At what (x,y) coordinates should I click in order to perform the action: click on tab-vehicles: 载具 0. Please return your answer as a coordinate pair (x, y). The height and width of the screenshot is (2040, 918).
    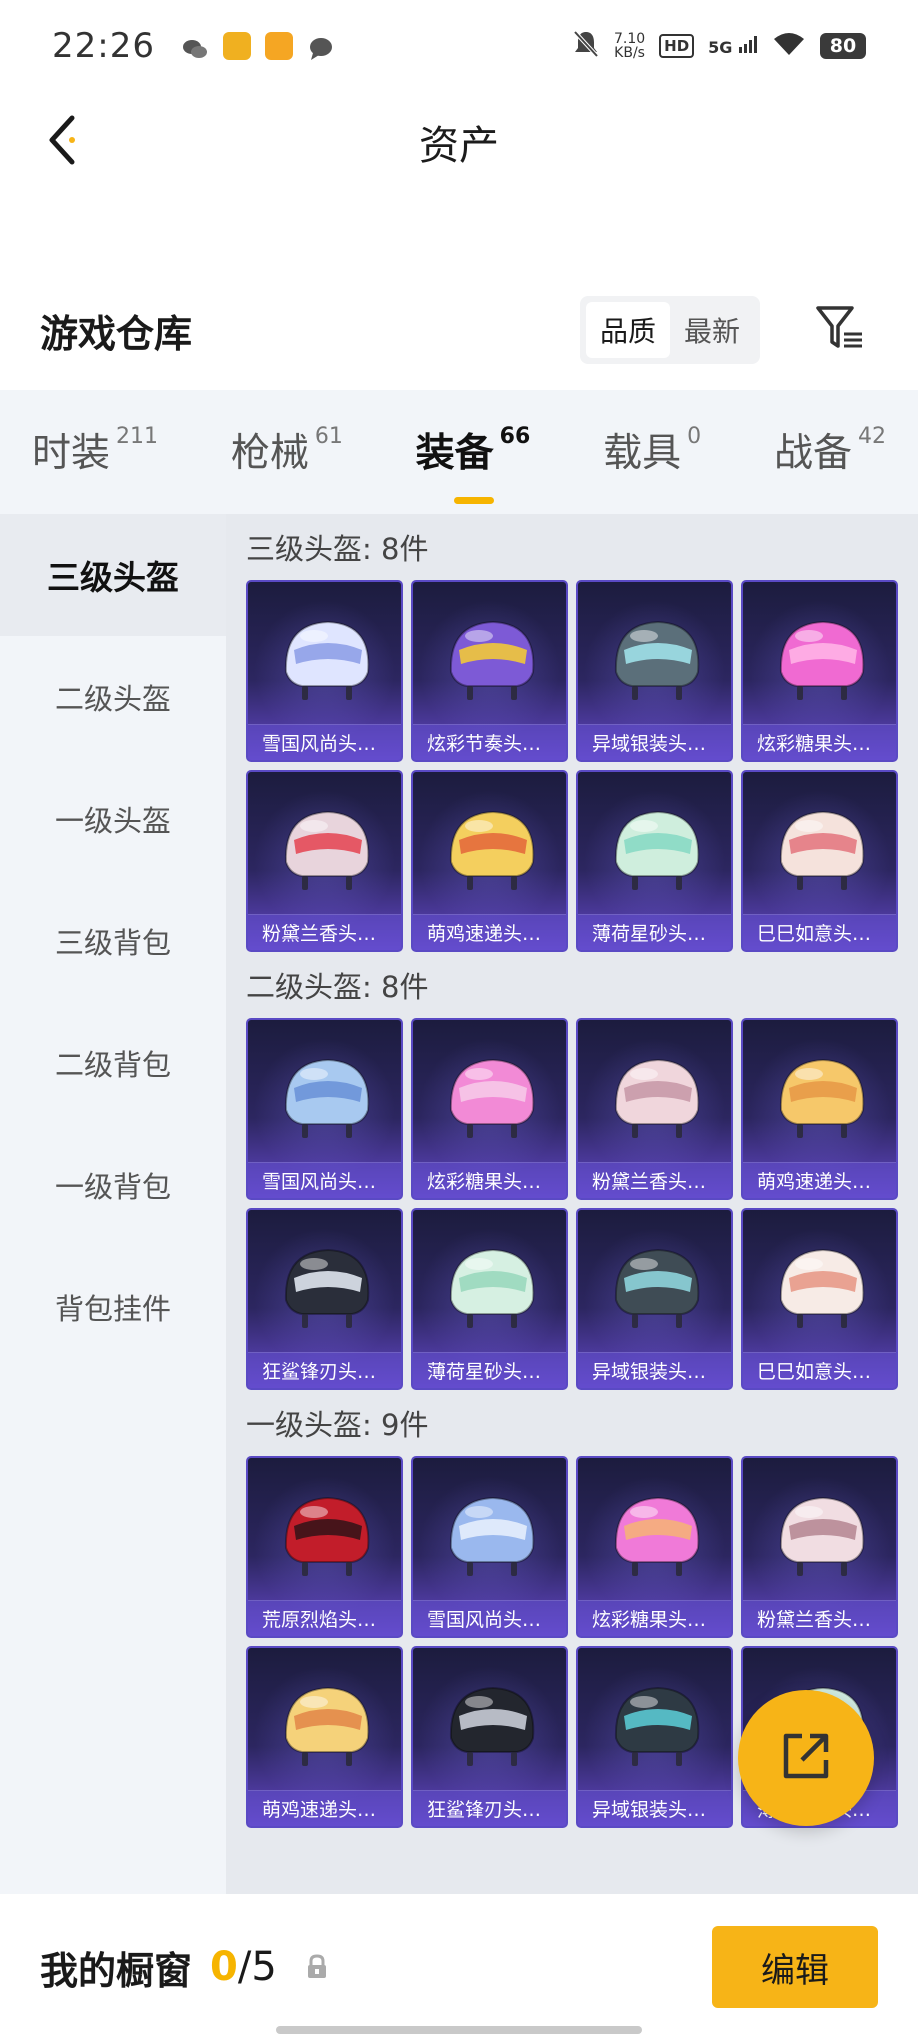
    Looking at the image, I should click on (652, 452).